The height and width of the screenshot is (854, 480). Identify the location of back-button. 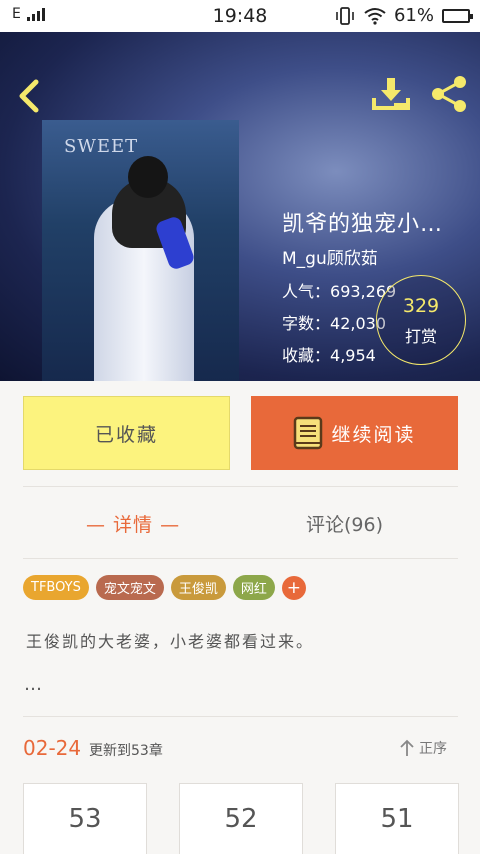
(30, 96).